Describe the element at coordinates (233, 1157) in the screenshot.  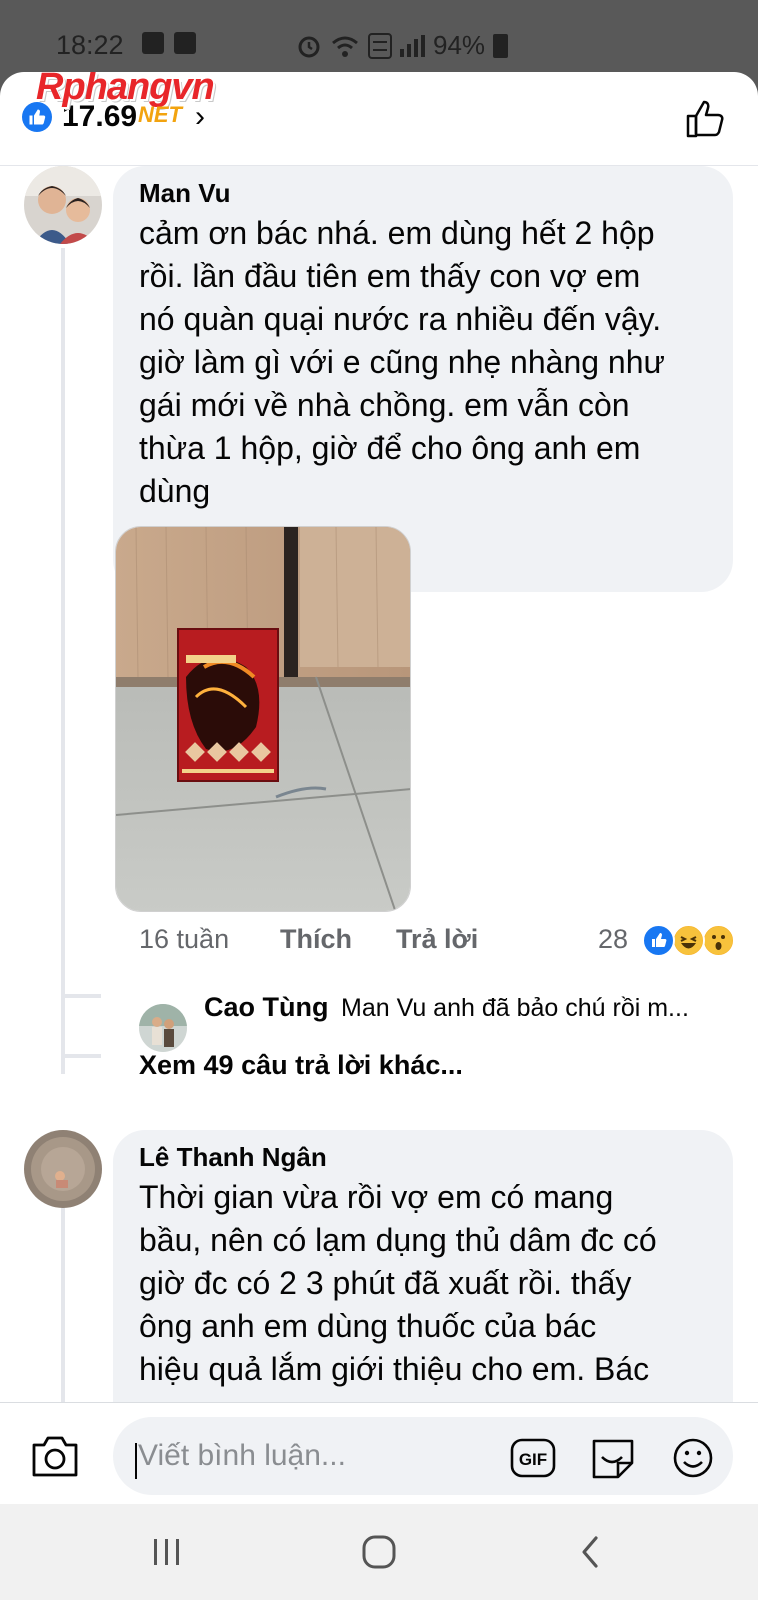
I see `comment-author: Lê Thanh Ngân` at that location.